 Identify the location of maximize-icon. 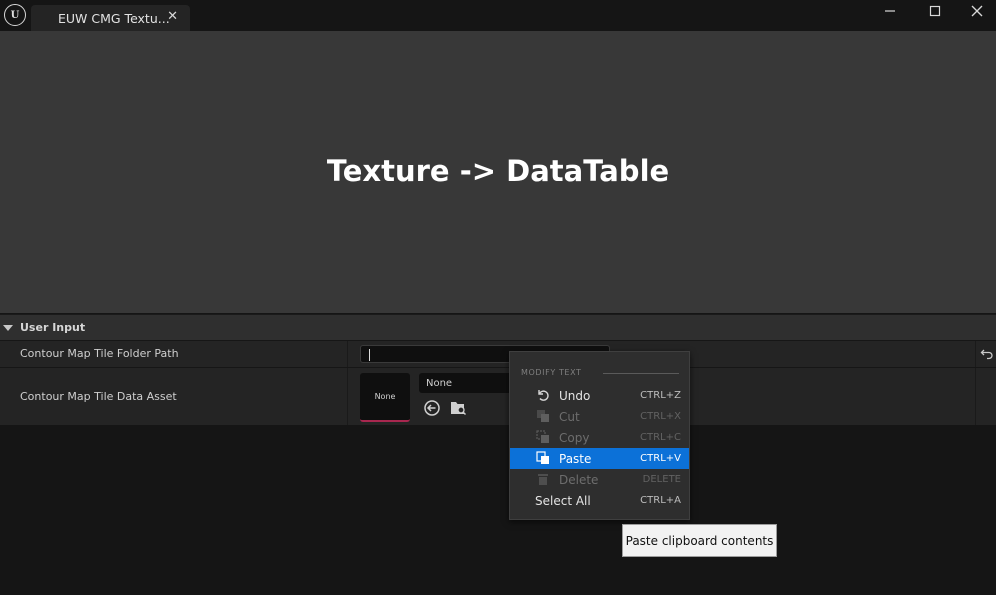
(935, 11).